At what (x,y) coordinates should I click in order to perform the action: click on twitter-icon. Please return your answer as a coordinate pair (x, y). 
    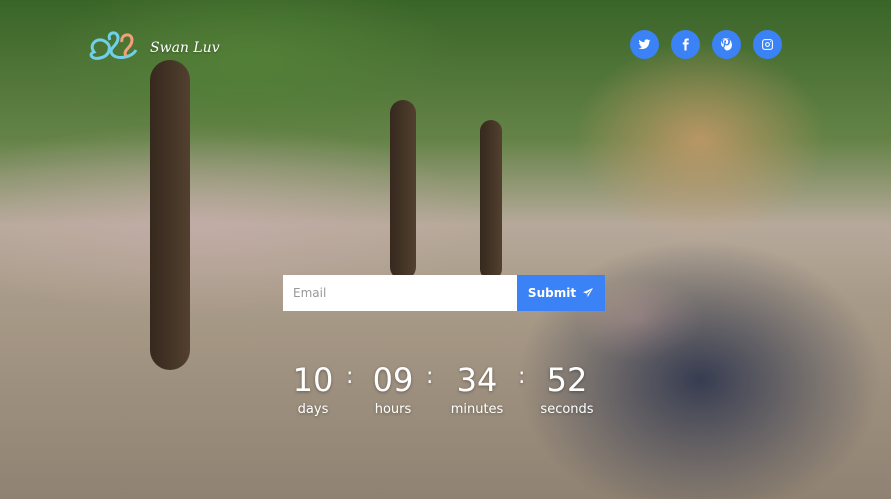
    Looking at the image, I should click on (644, 44).